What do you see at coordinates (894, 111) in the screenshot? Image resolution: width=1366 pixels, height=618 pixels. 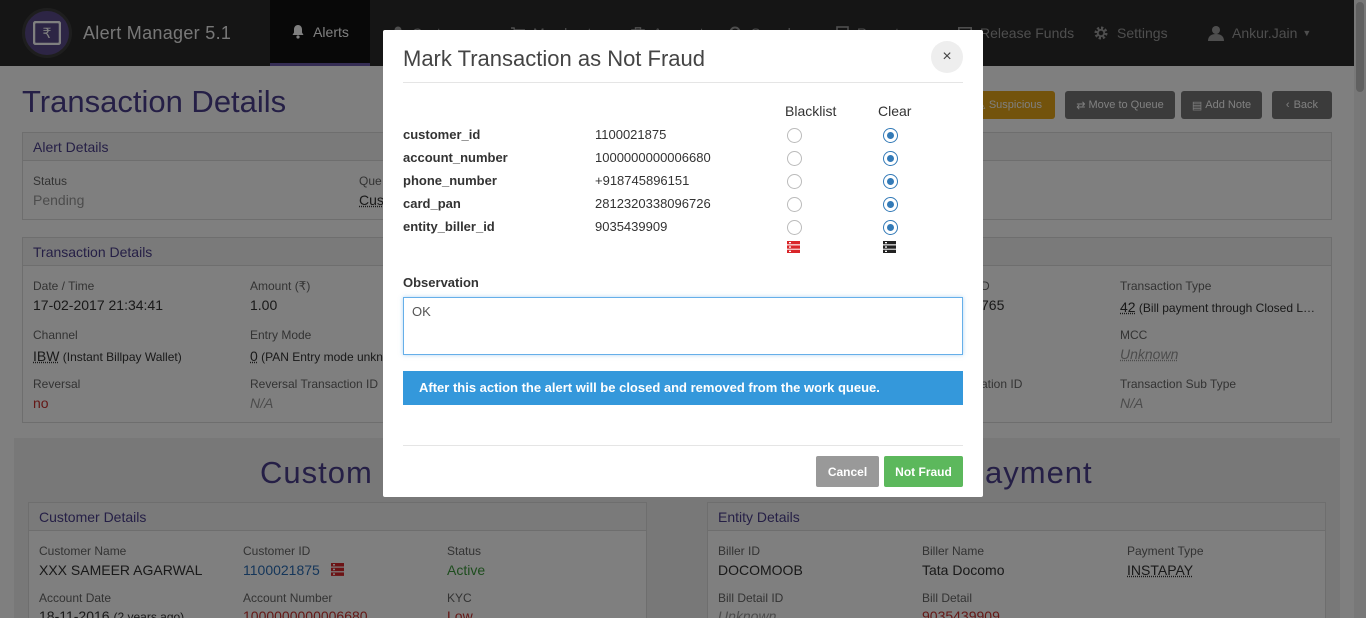 I see `clear-column-header: Clear` at bounding box center [894, 111].